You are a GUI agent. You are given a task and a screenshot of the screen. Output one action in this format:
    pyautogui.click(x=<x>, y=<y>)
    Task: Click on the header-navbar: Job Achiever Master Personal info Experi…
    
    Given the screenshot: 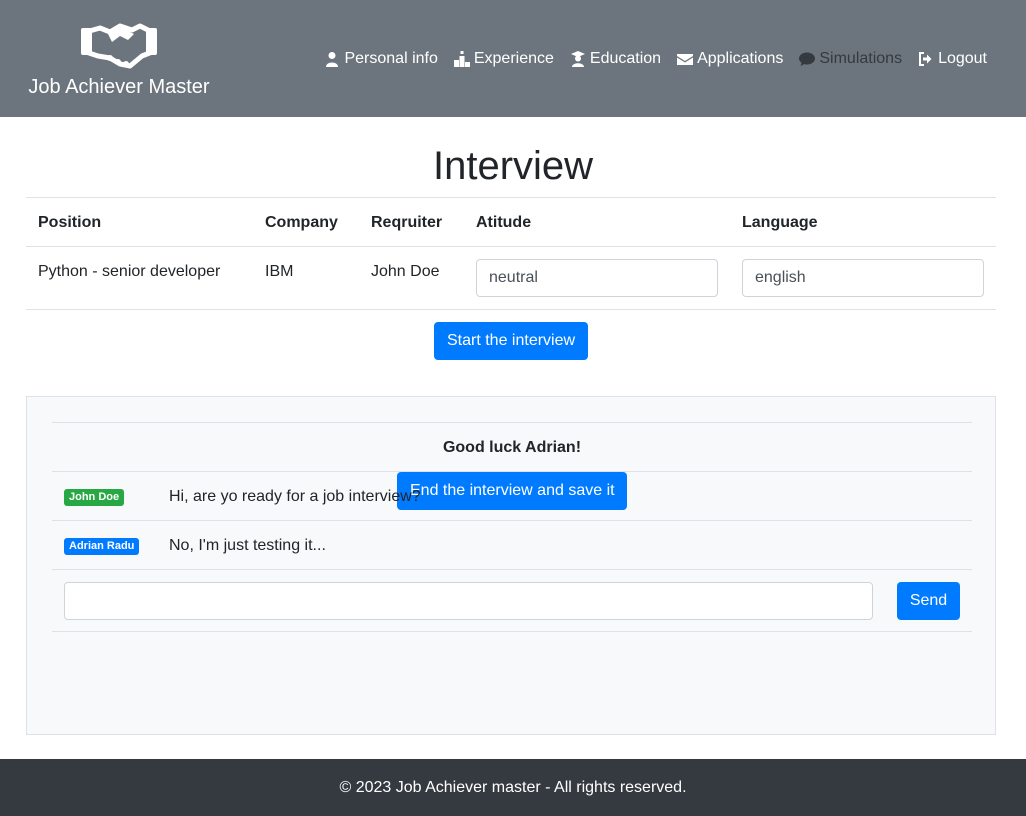 What is the action you would take?
    pyautogui.click(x=513, y=58)
    